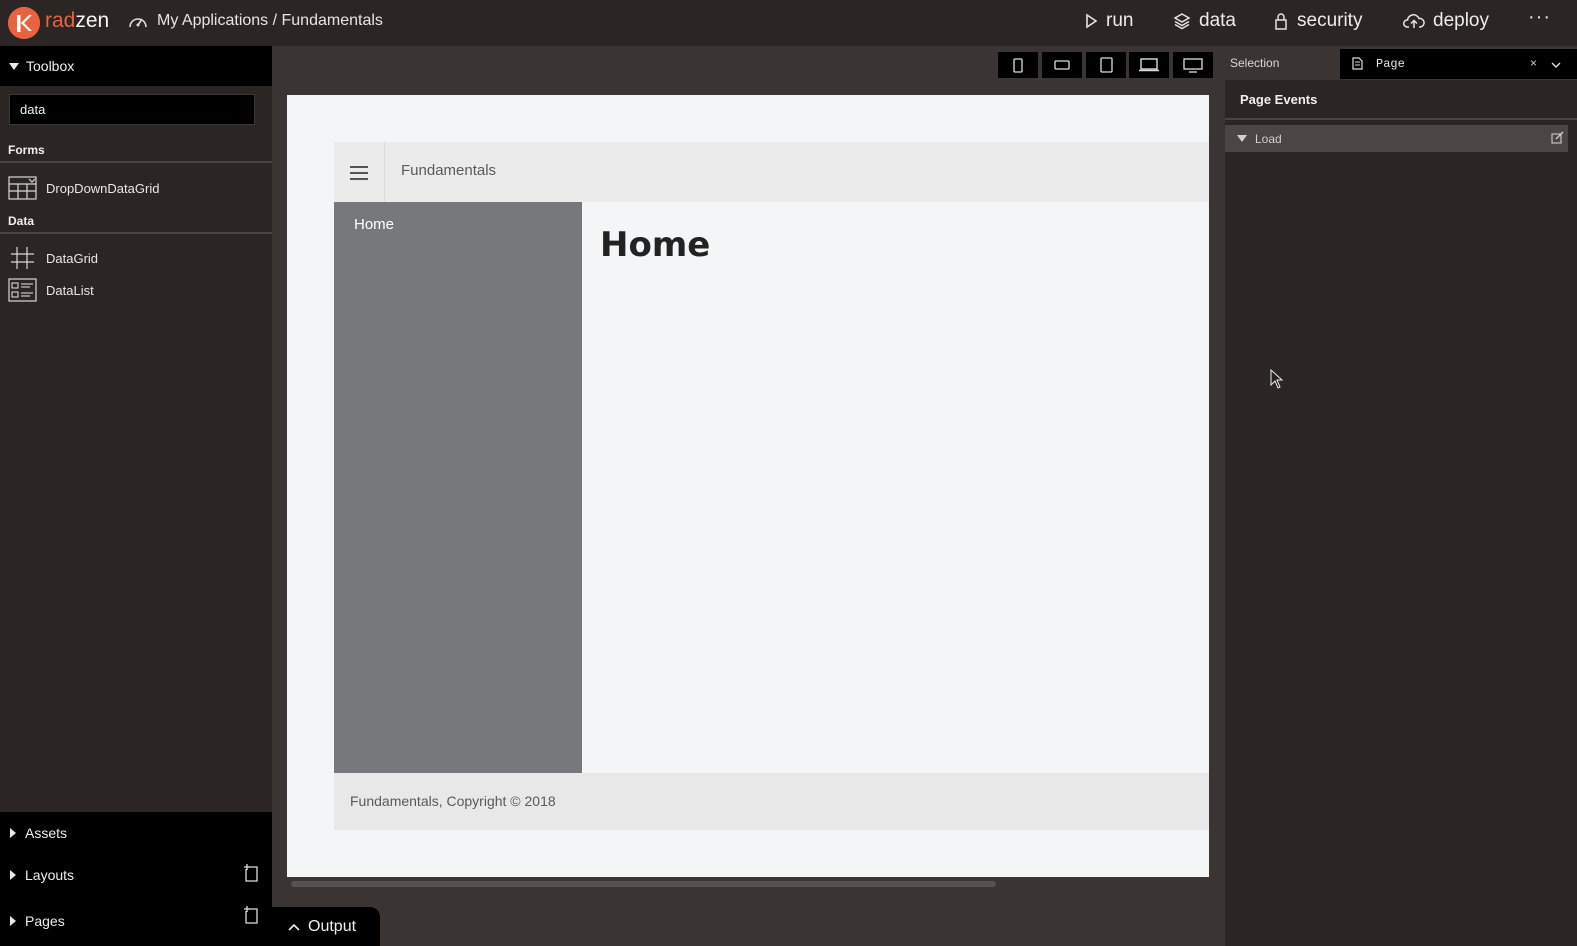 The width and height of the screenshot is (1577, 946). What do you see at coordinates (136, 66) in the screenshot?
I see `toolbox-header: Toolbox` at bounding box center [136, 66].